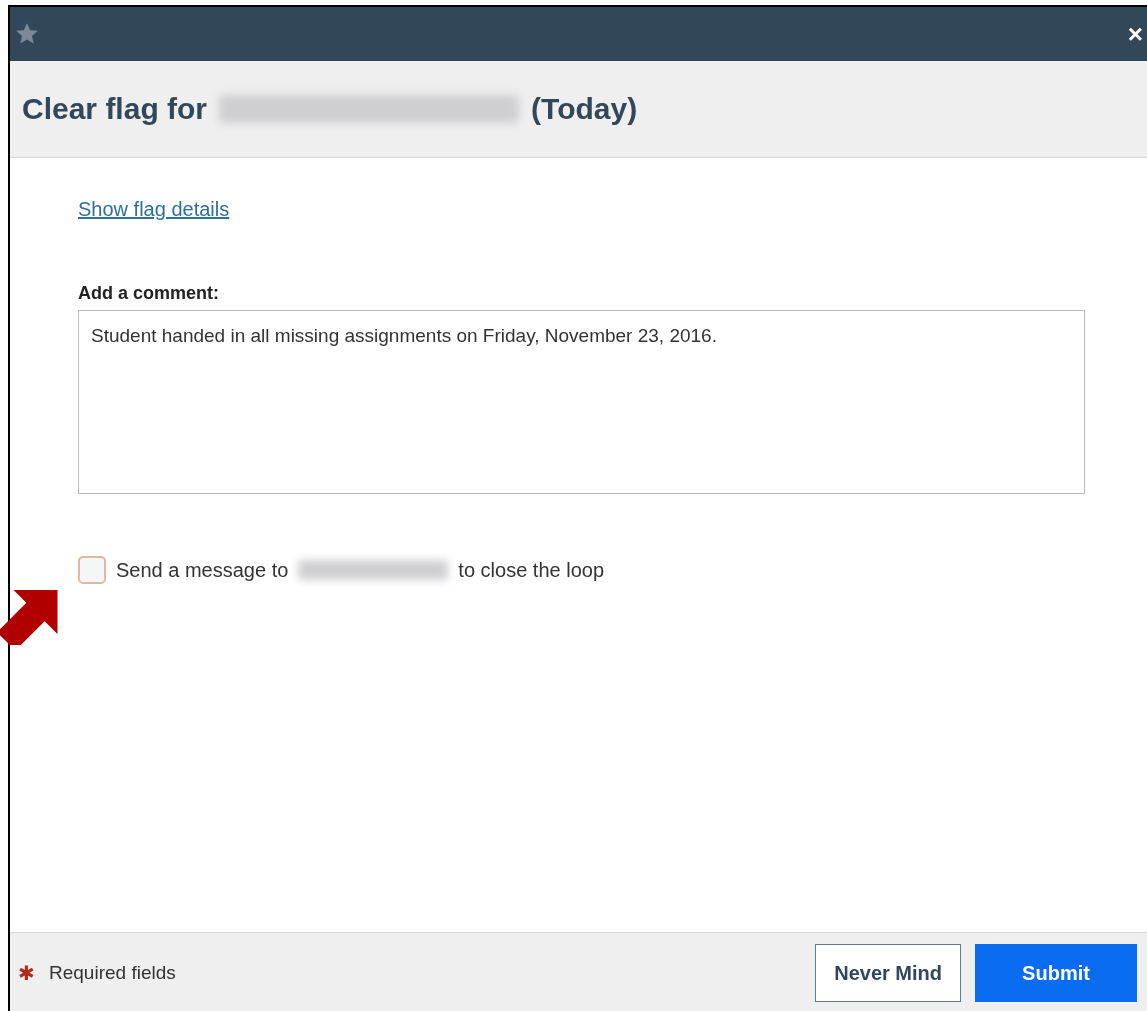  Describe the element at coordinates (154, 209) in the screenshot. I see `show-details-link: Show flag details` at that location.